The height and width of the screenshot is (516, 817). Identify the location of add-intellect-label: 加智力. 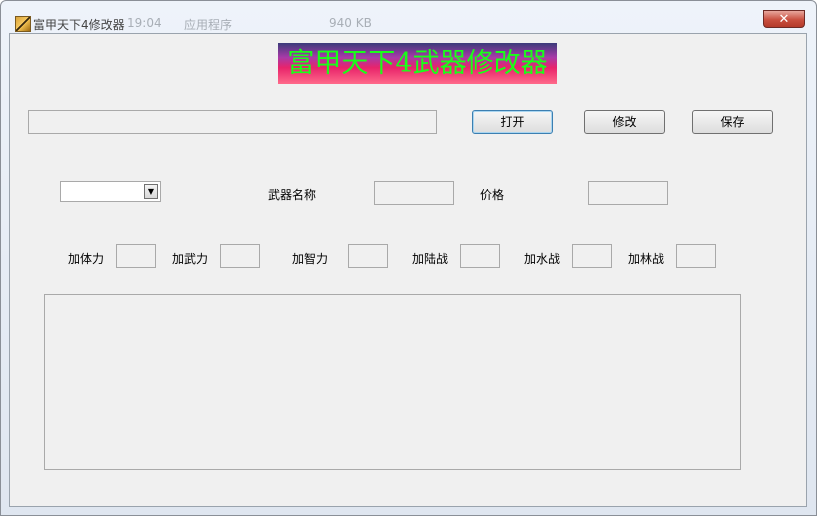
(310, 259).